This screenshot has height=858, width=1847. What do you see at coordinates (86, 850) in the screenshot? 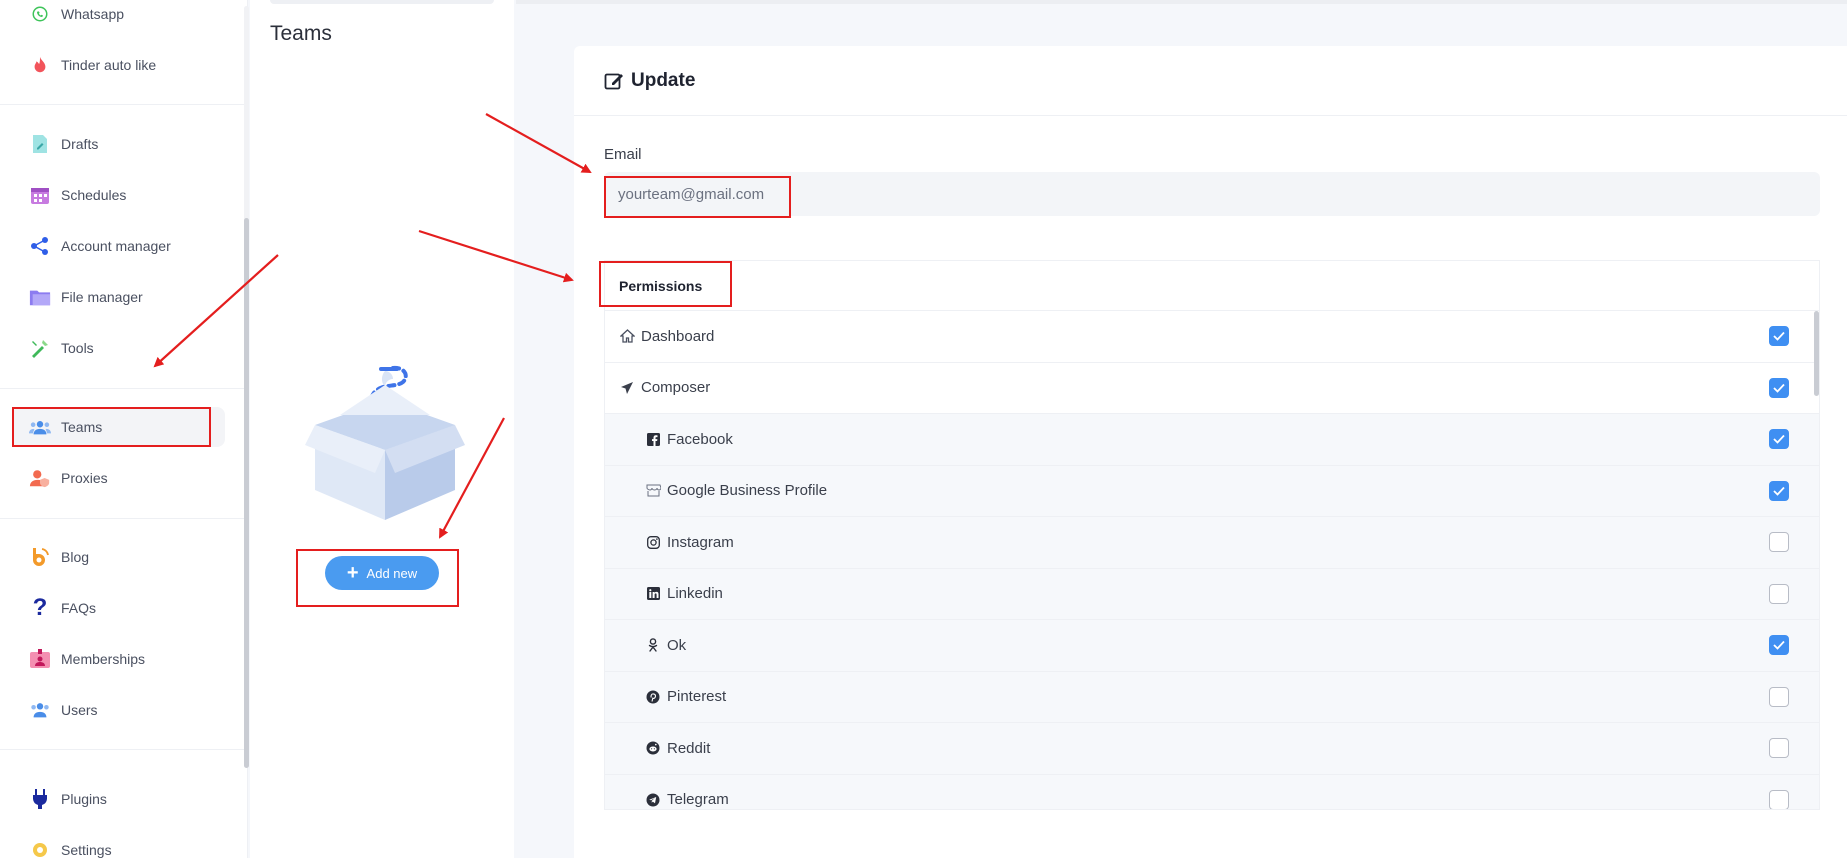
I see `sidebar-item-label: Settings` at bounding box center [86, 850].